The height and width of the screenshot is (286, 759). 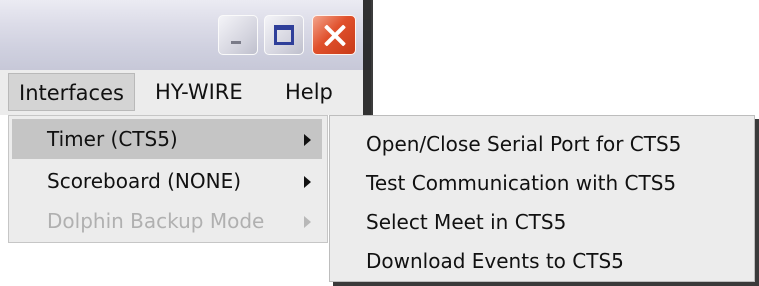 I want to click on menu-interfaces: Interfaces, so click(x=71, y=92).